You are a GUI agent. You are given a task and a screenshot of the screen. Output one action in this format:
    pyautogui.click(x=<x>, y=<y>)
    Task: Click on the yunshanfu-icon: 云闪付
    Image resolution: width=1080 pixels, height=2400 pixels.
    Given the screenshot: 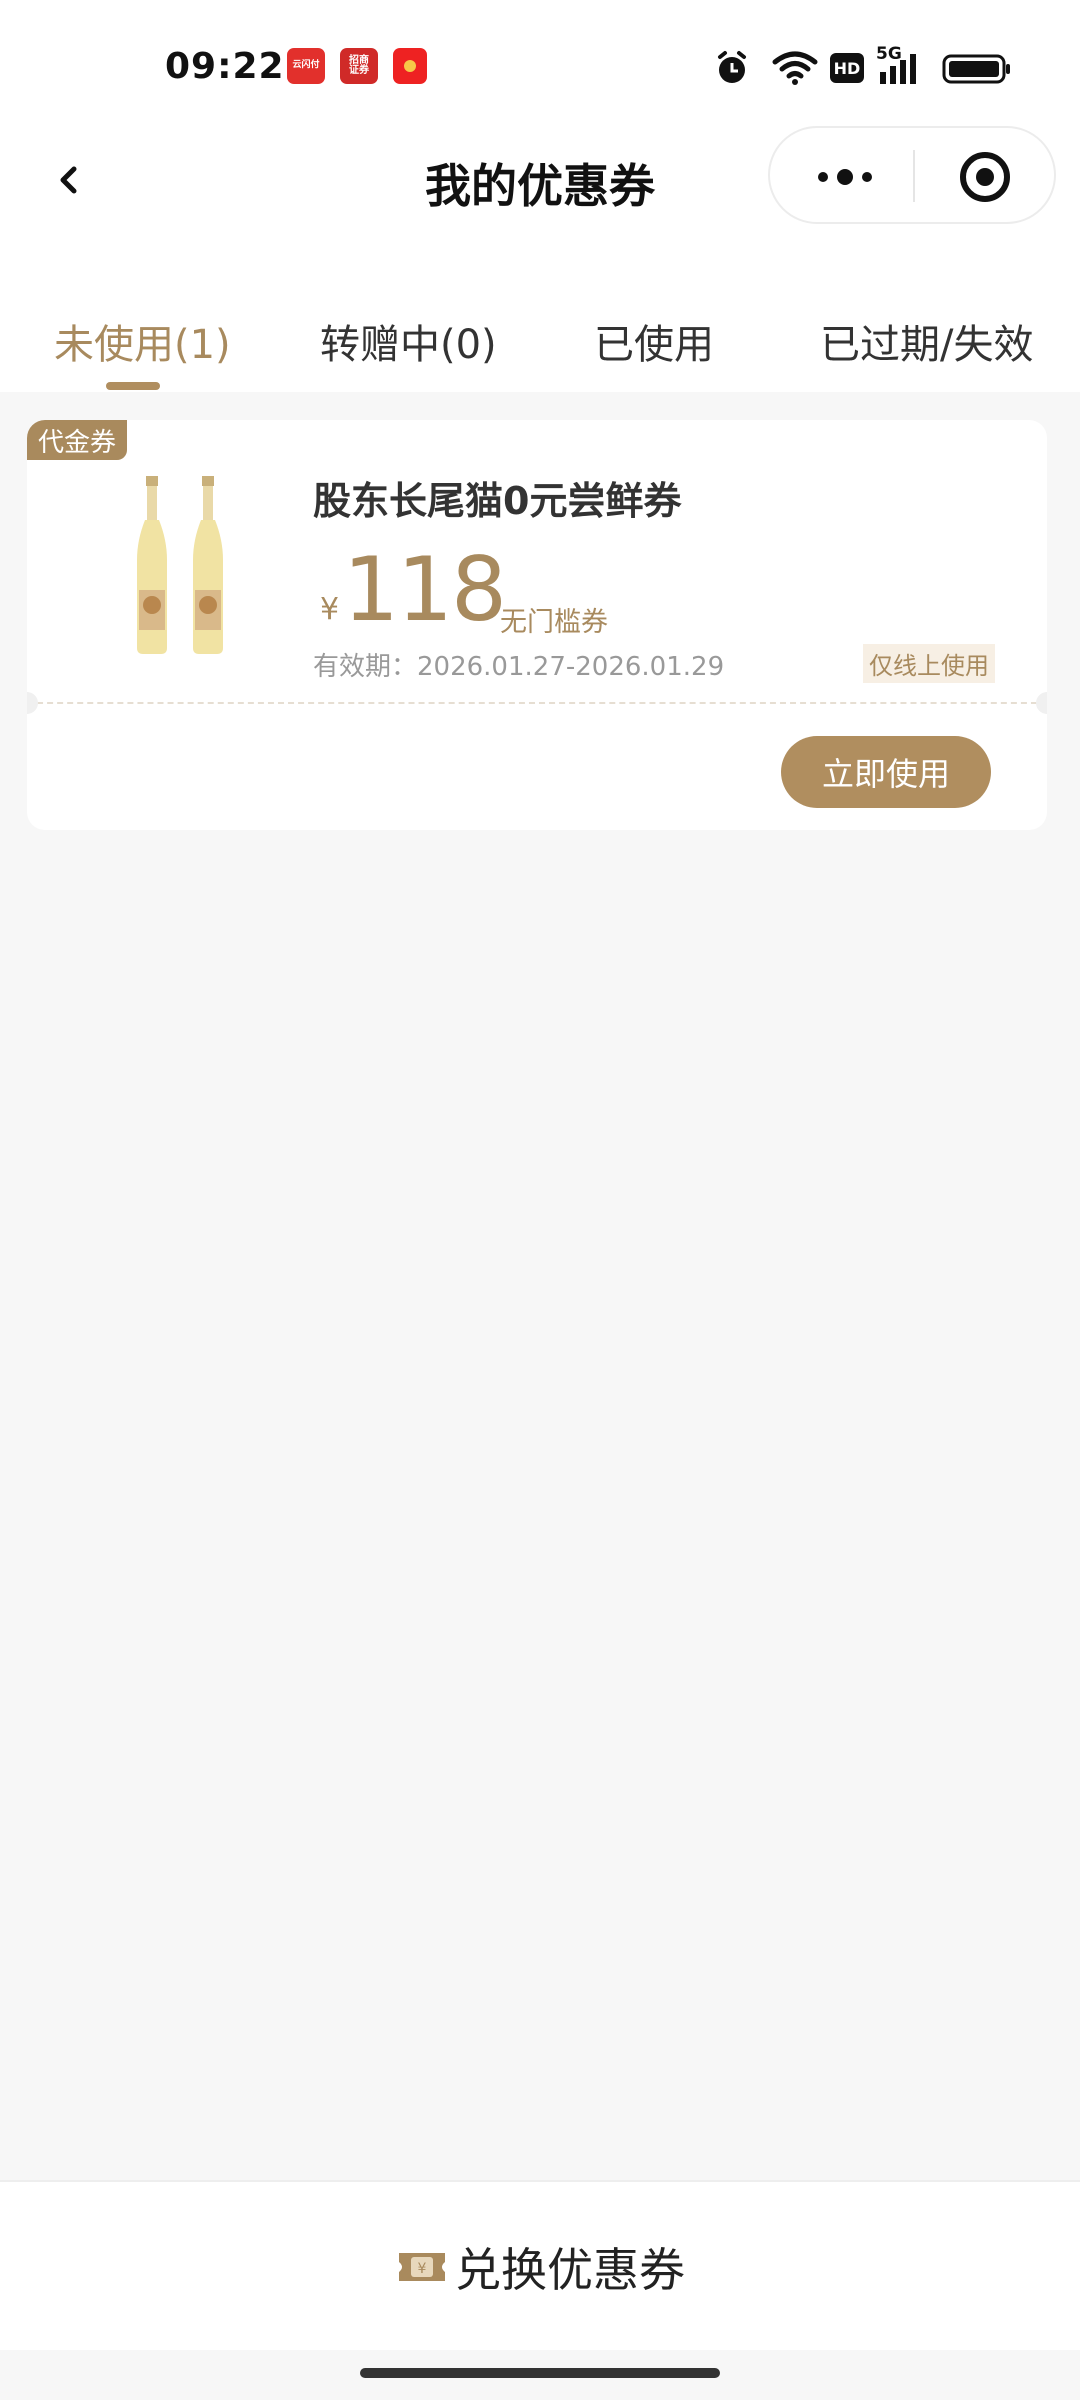 What is the action you would take?
    pyautogui.click(x=306, y=66)
    